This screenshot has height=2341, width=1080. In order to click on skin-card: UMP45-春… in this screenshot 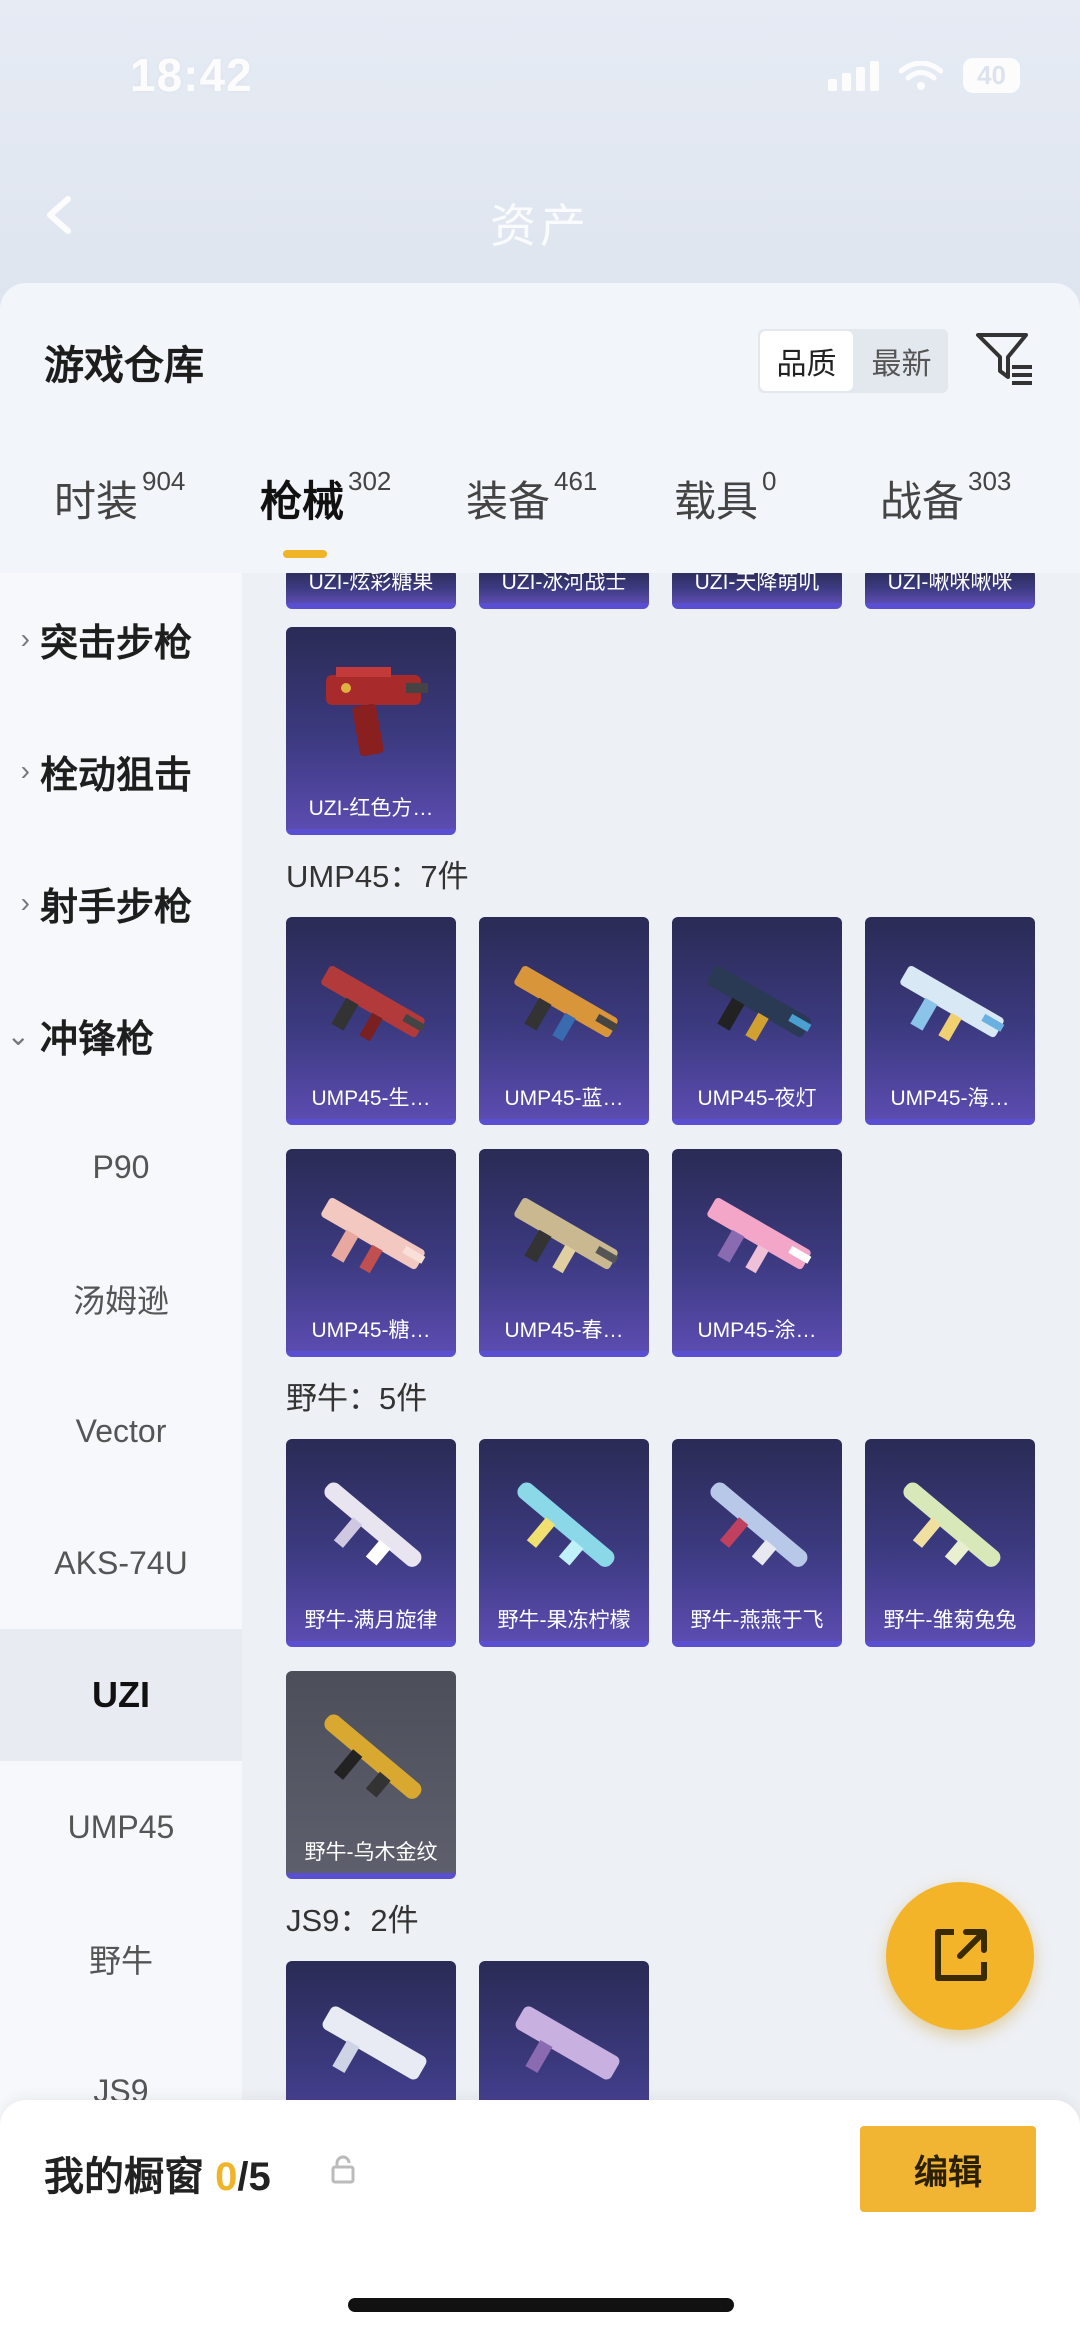, I will do `click(564, 1253)`.